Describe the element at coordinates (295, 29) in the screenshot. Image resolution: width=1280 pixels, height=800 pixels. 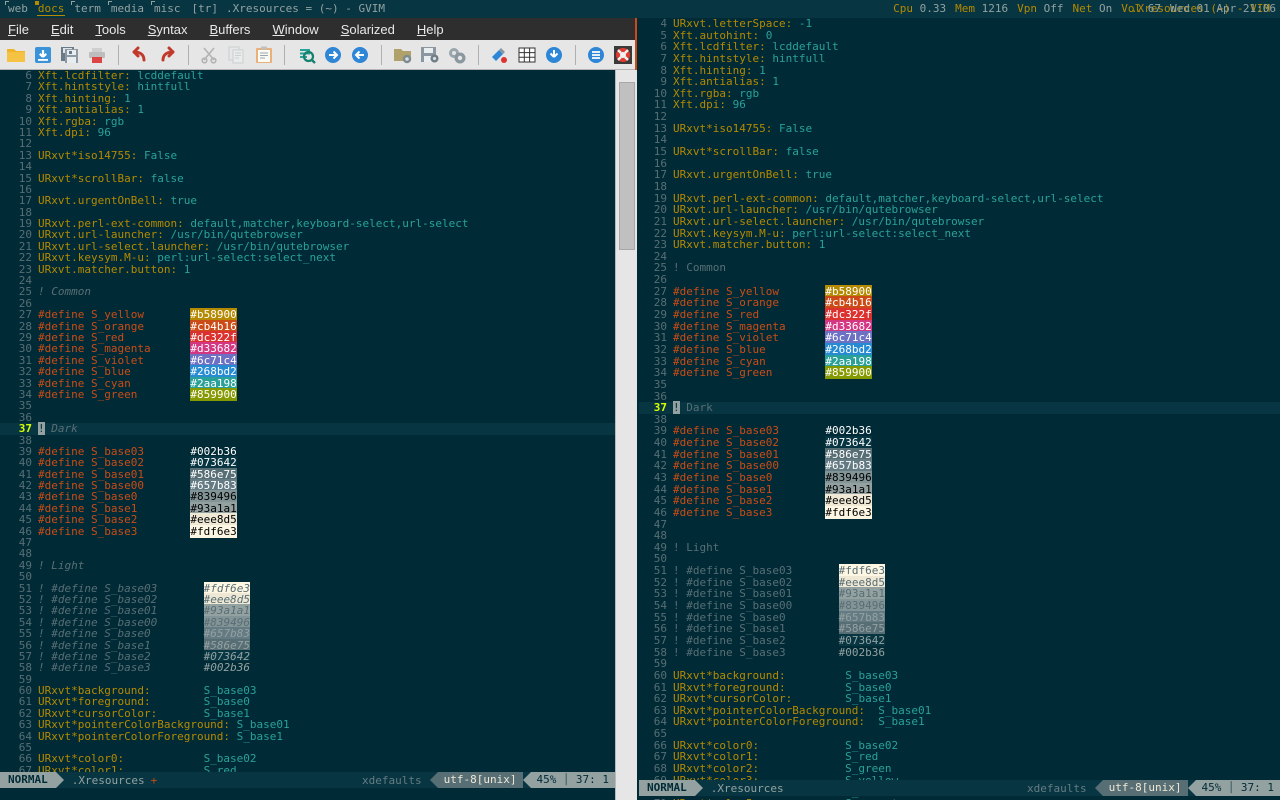
I see `menu-item-window: Window` at that location.